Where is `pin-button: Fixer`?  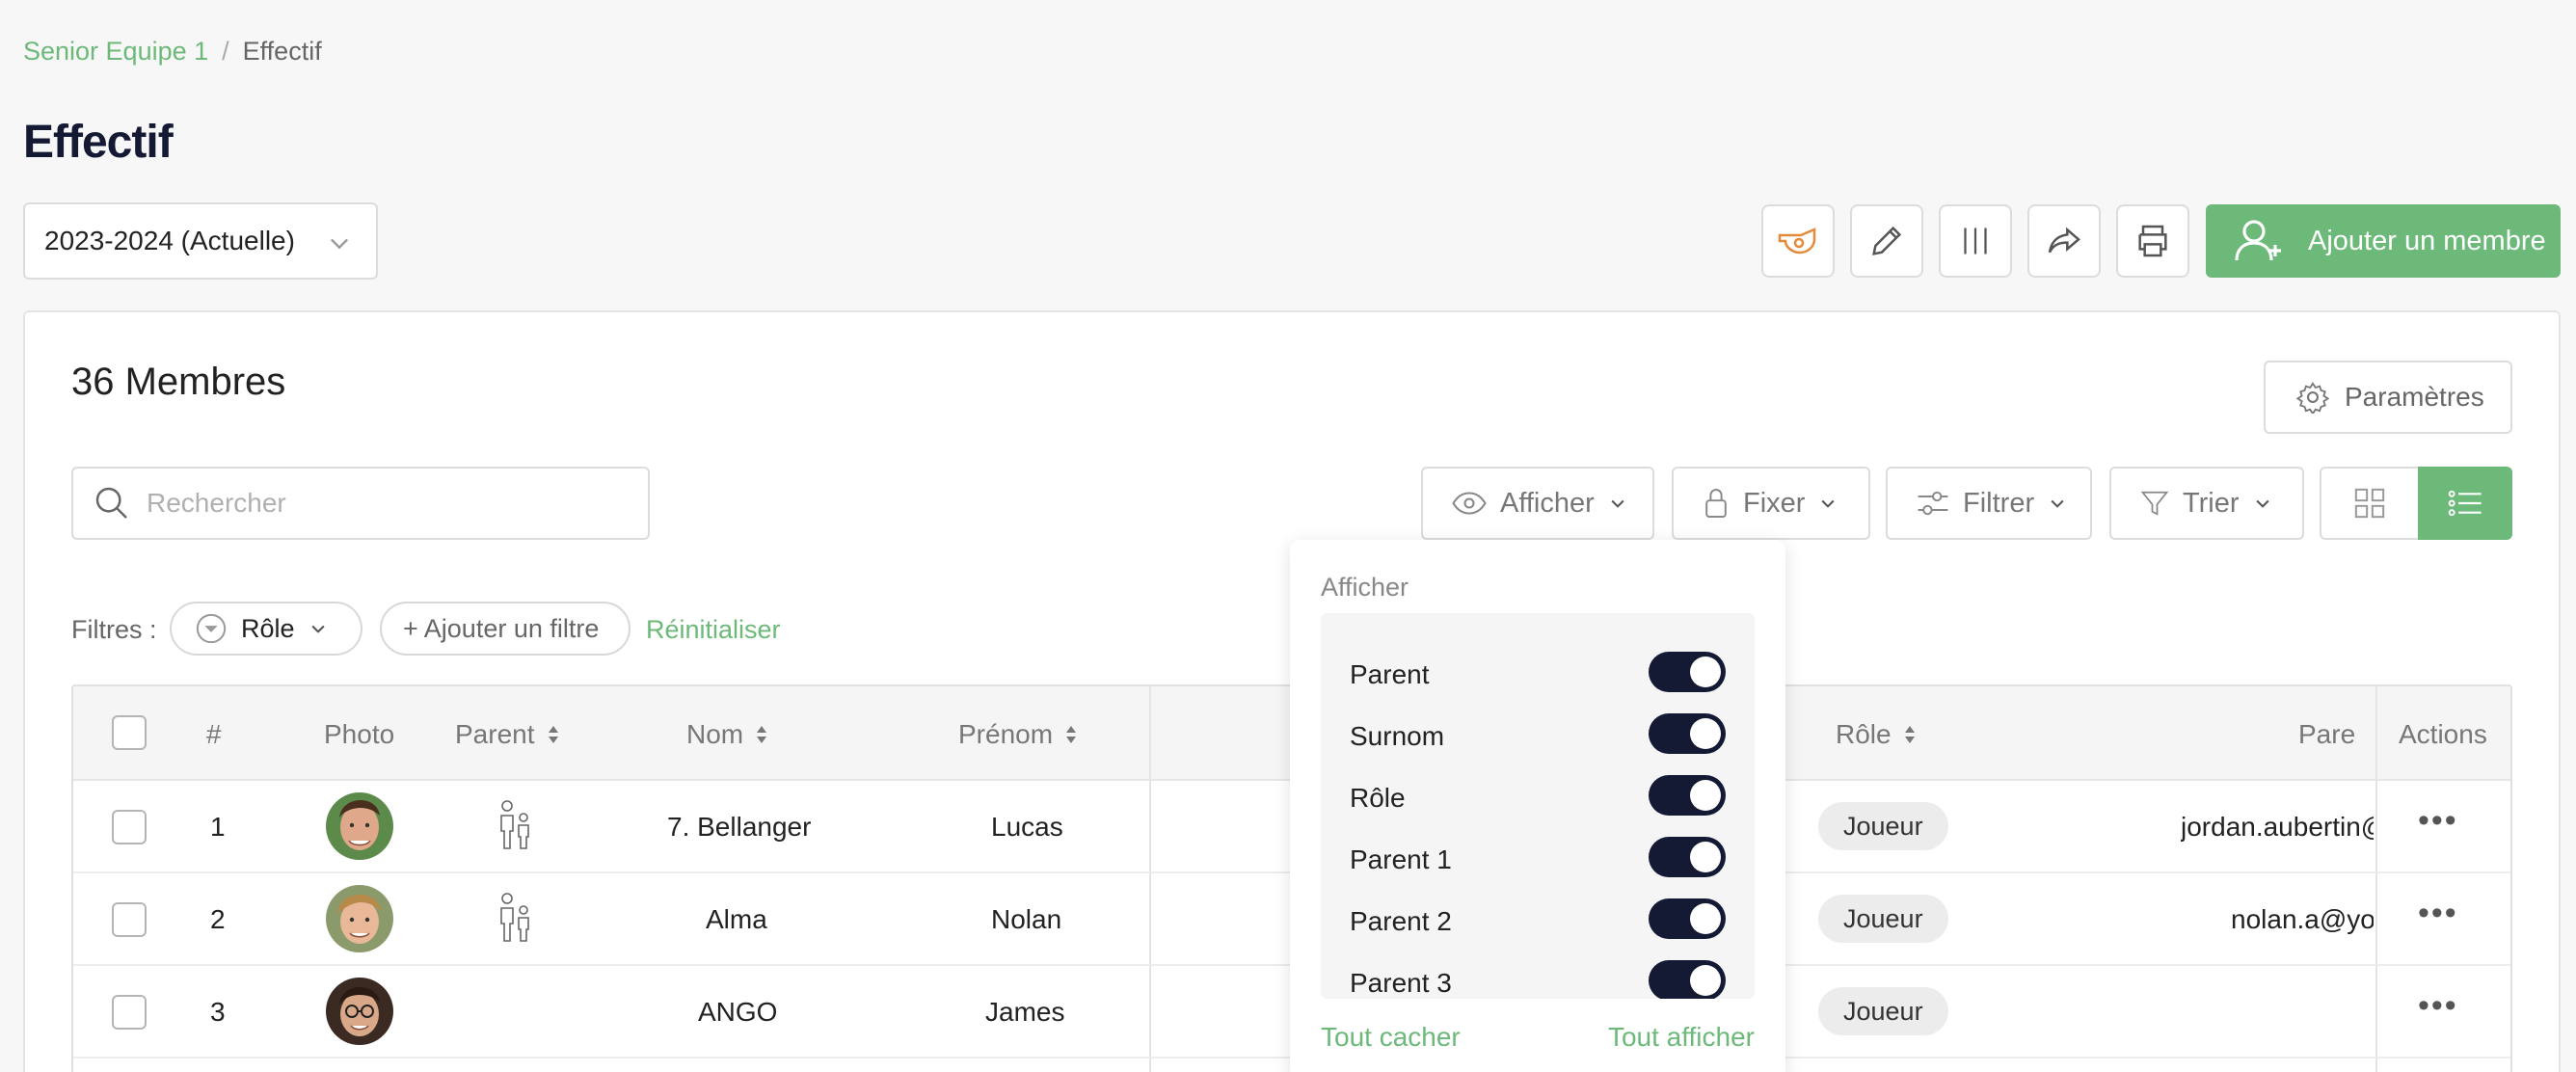 pin-button: Fixer is located at coordinates (1771, 503).